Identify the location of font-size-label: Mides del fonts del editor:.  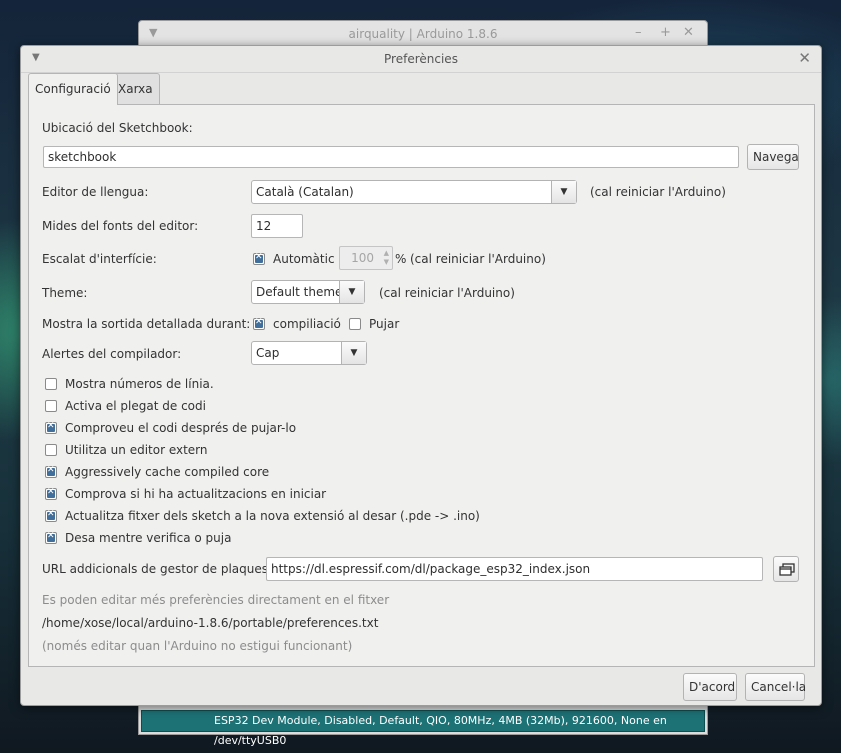
(120, 226).